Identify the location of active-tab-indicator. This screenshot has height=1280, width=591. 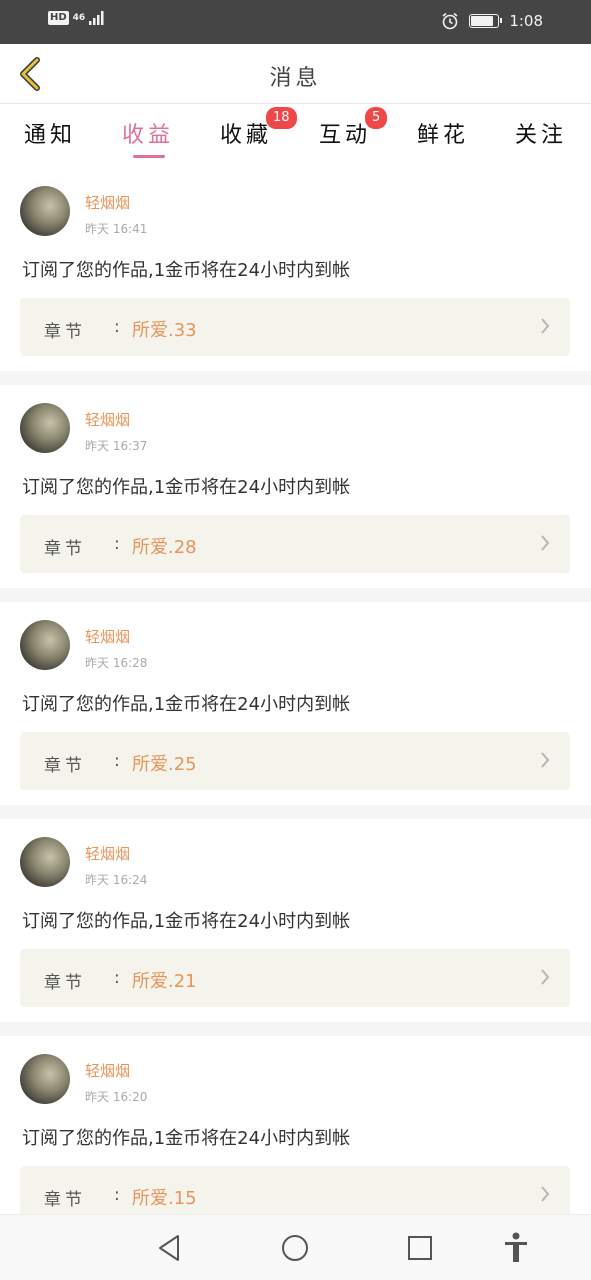
(149, 156).